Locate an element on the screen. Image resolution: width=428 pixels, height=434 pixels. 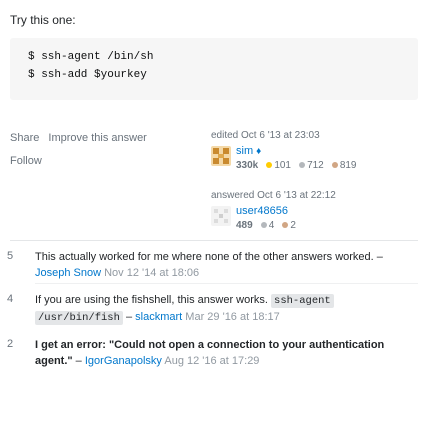
editor-reputation: 330k is located at coordinates (247, 165).